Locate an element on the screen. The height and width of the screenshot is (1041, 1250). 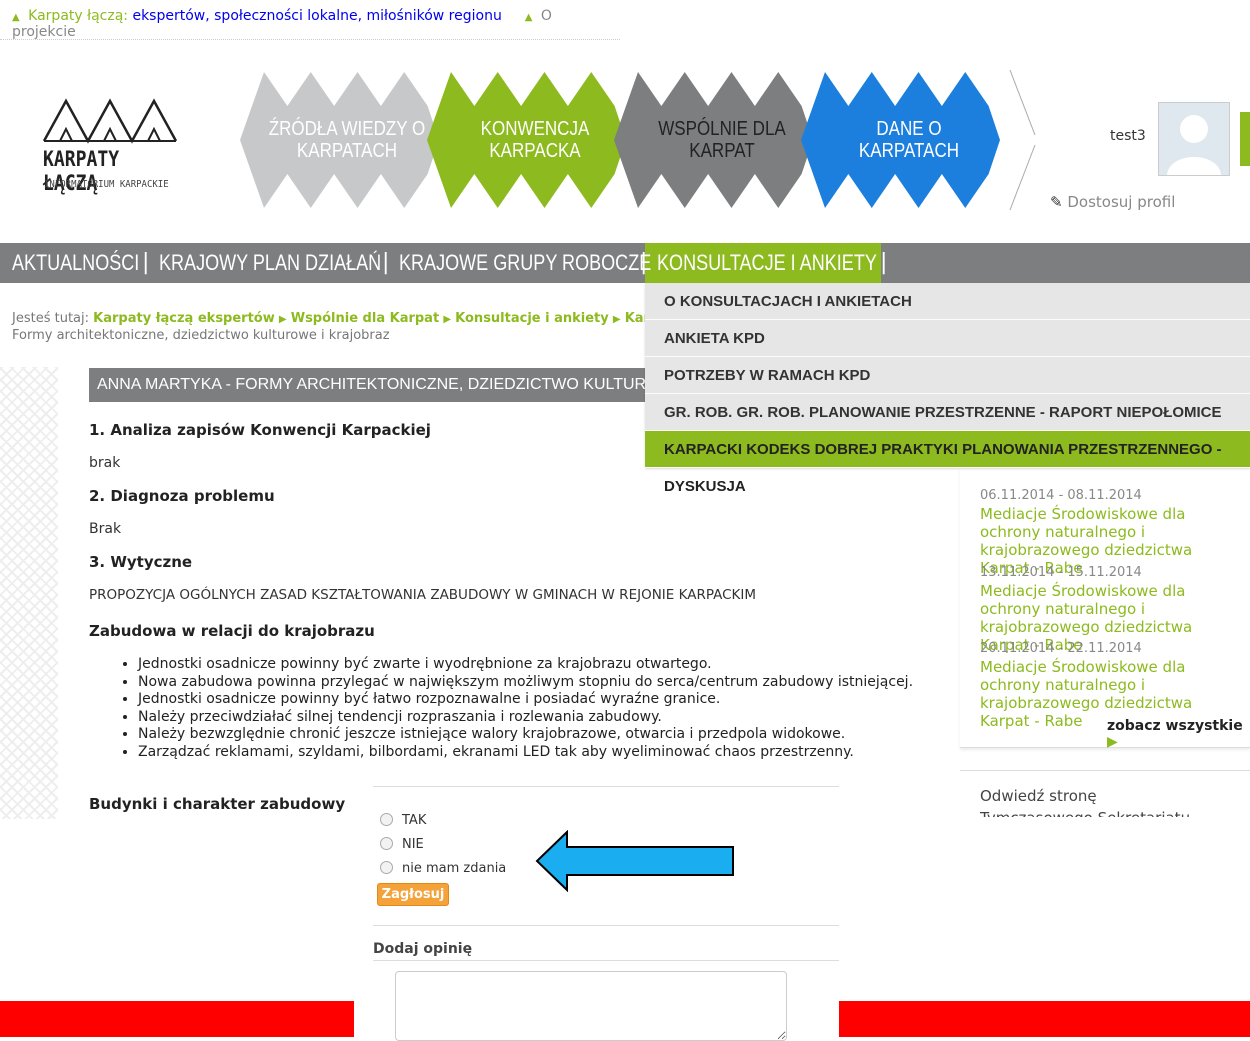
avatar is located at coordinates (1194, 139).